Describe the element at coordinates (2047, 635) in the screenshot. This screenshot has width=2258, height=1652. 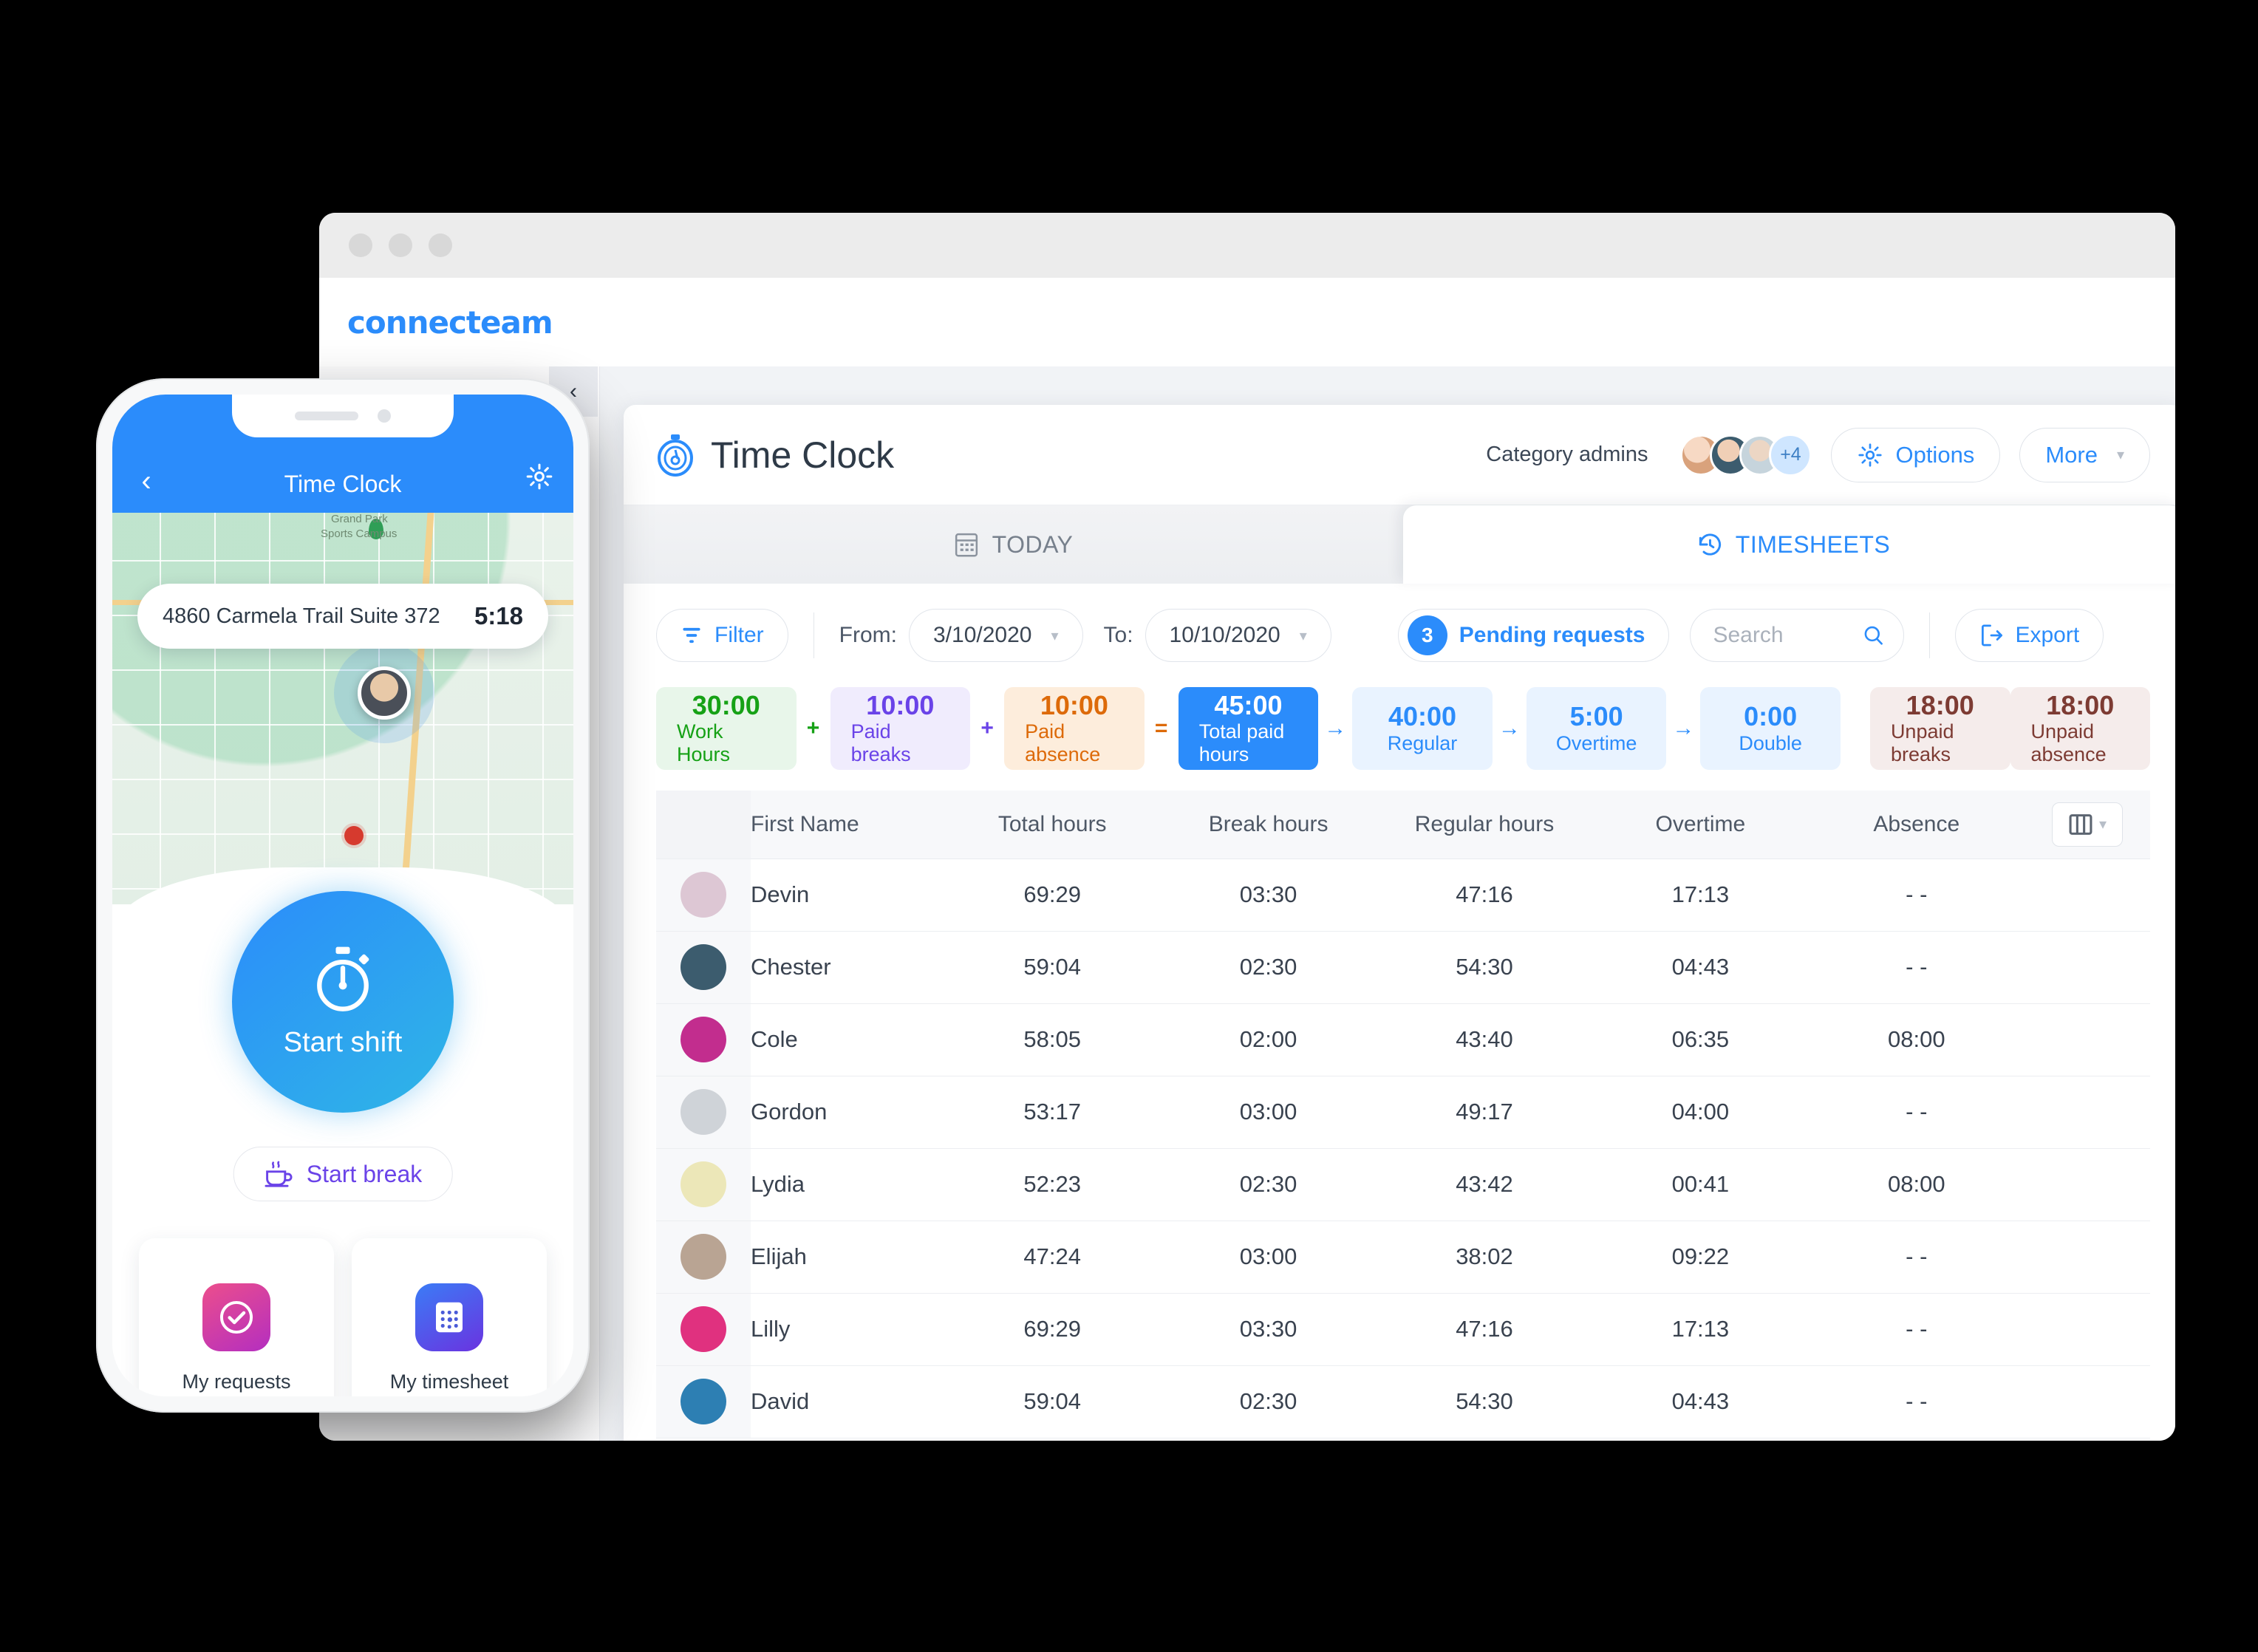
I see `export-button-label: Export` at that location.